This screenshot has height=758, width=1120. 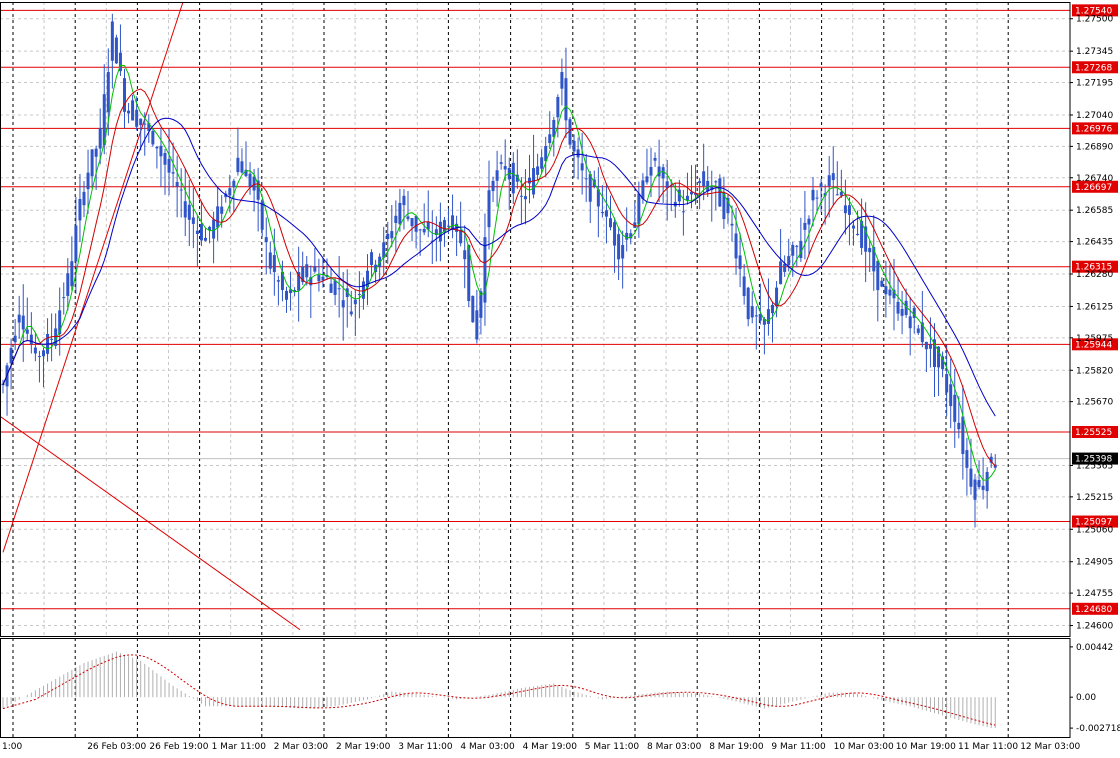 What do you see at coordinates (926, 747) in the screenshot?
I see `x-tick-label: 10 Mar 19:00` at bounding box center [926, 747].